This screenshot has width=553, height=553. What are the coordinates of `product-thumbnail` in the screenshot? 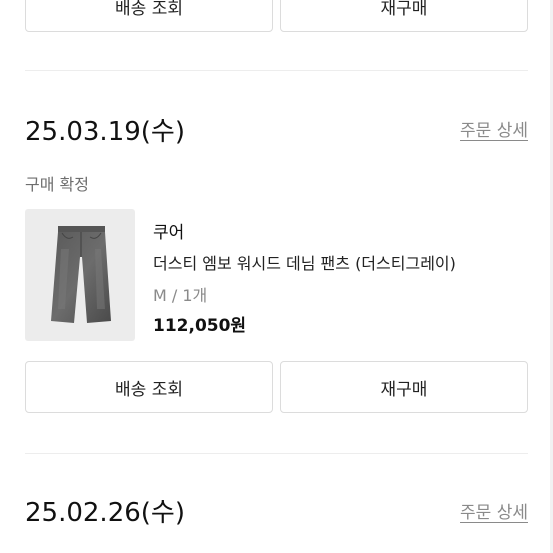 It's located at (80, 275).